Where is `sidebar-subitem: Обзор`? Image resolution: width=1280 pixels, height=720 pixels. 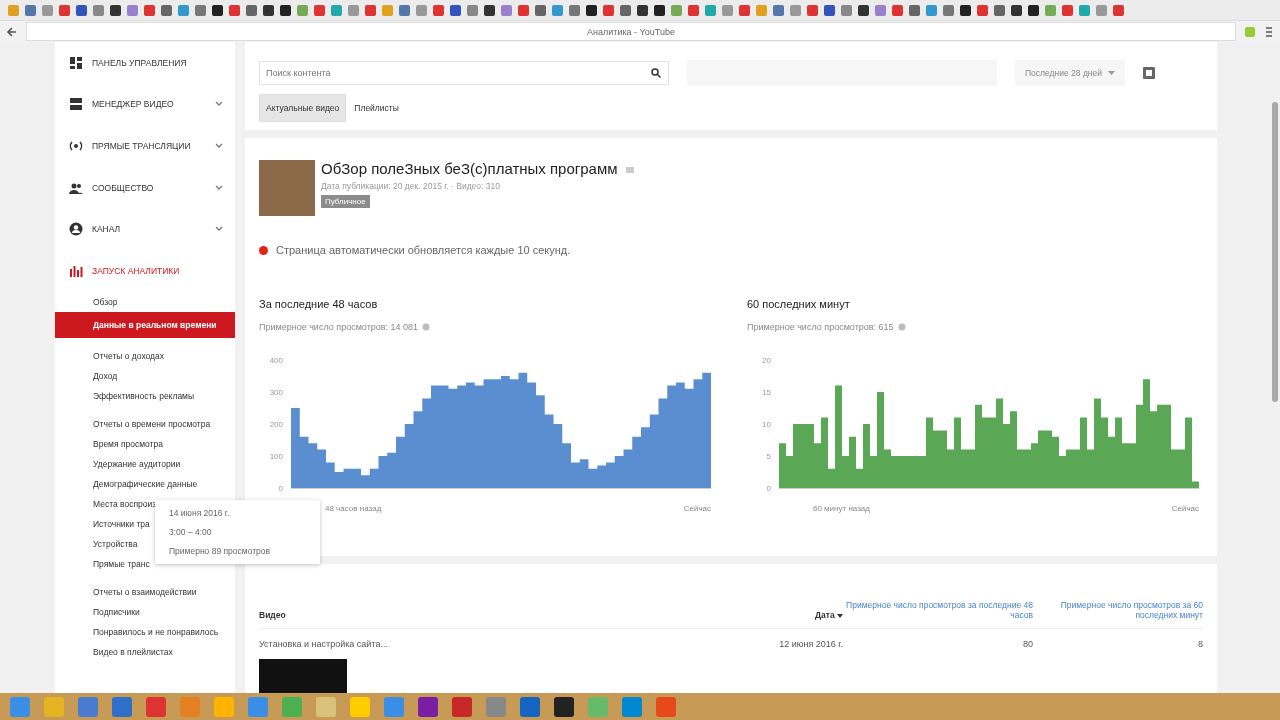 sidebar-subitem: Обзор is located at coordinates (145, 301).